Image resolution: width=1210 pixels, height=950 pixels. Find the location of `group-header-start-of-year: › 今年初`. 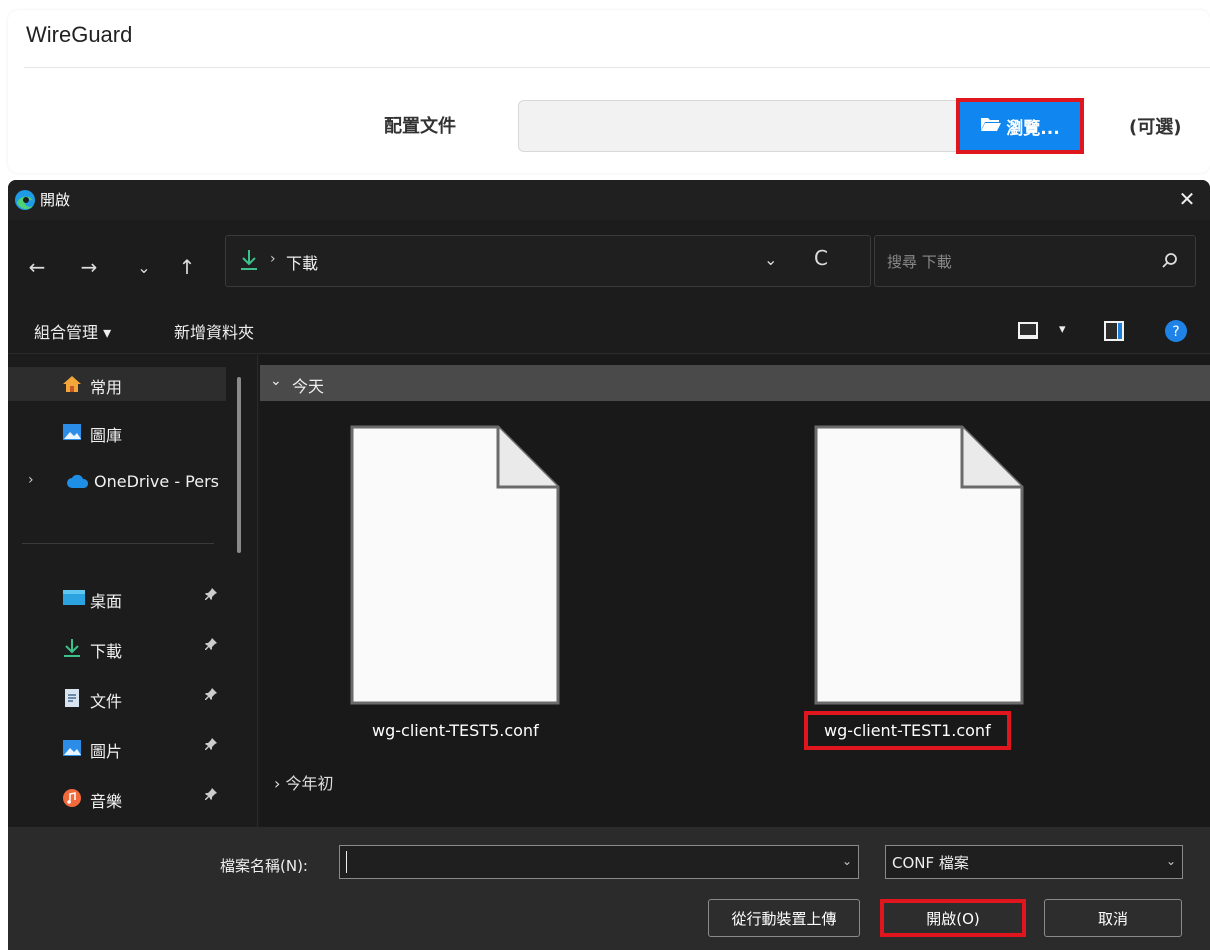

group-header-start-of-year: › 今年初 is located at coordinates (304, 782).